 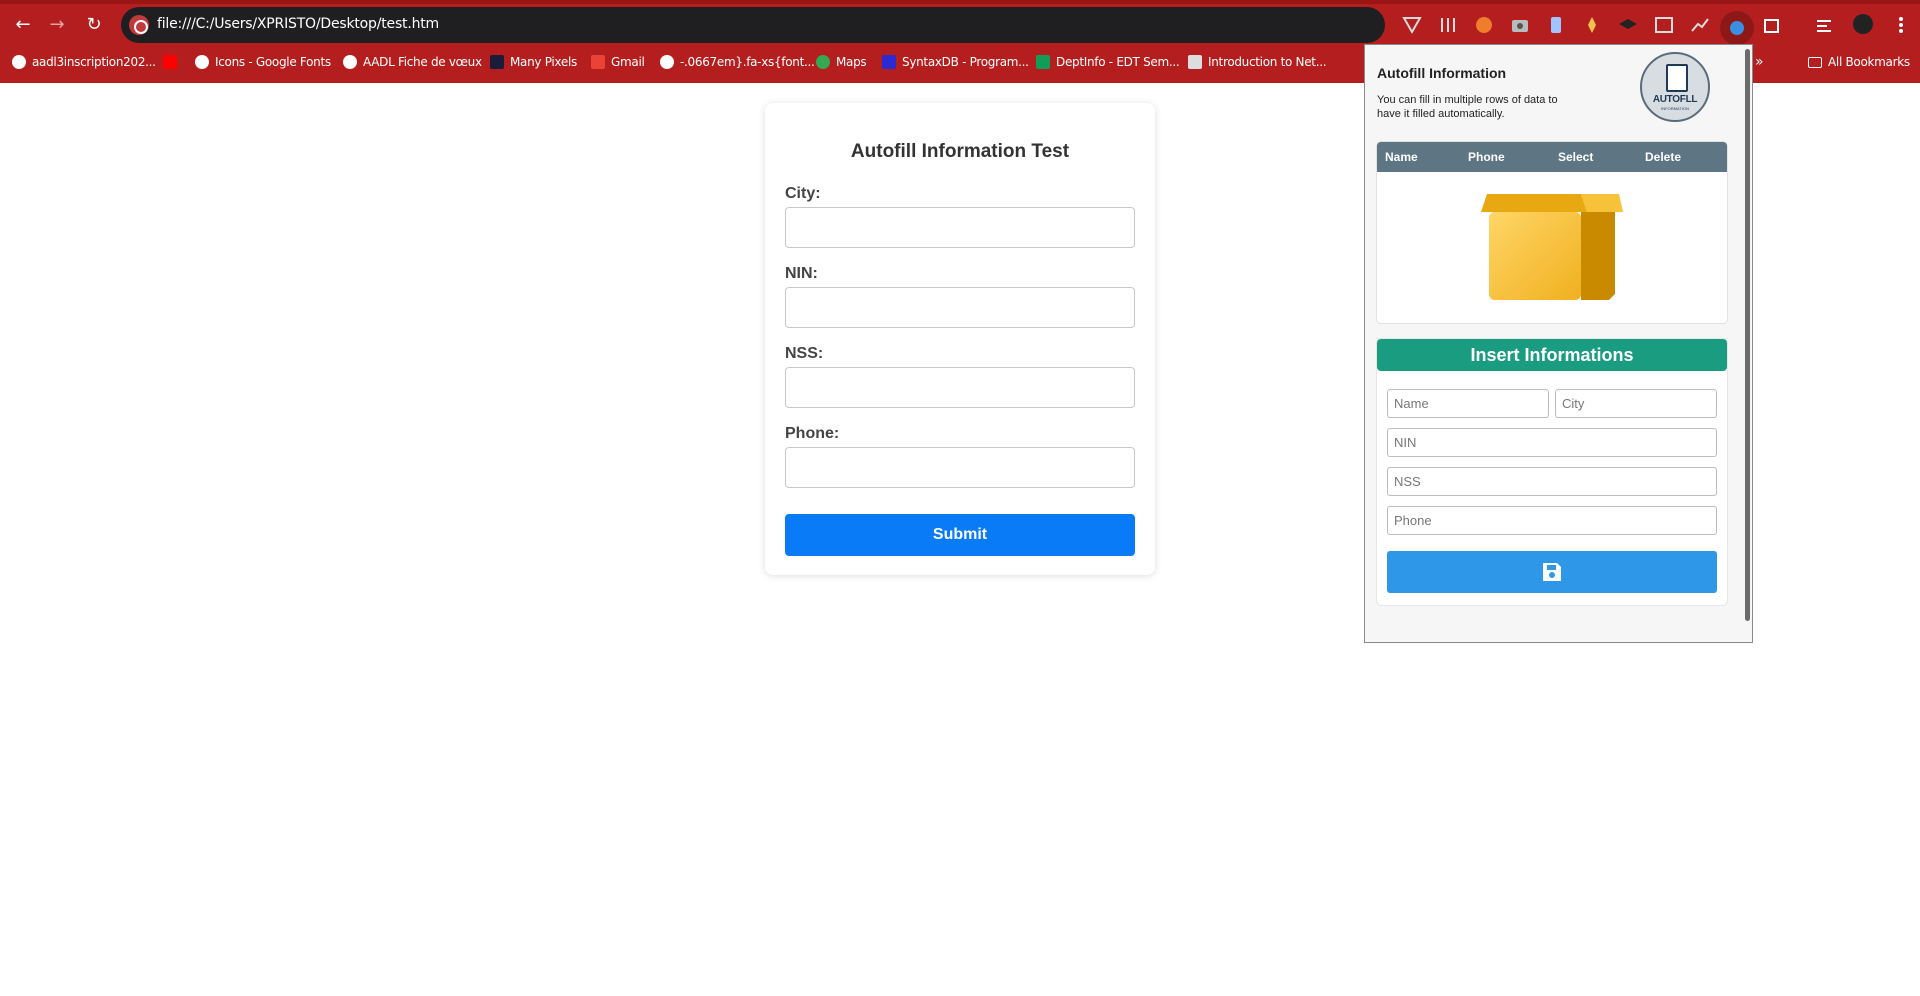 What do you see at coordinates (841, 62) in the screenshot?
I see `bookmark-item: Maps` at bounding box center [841, 62].